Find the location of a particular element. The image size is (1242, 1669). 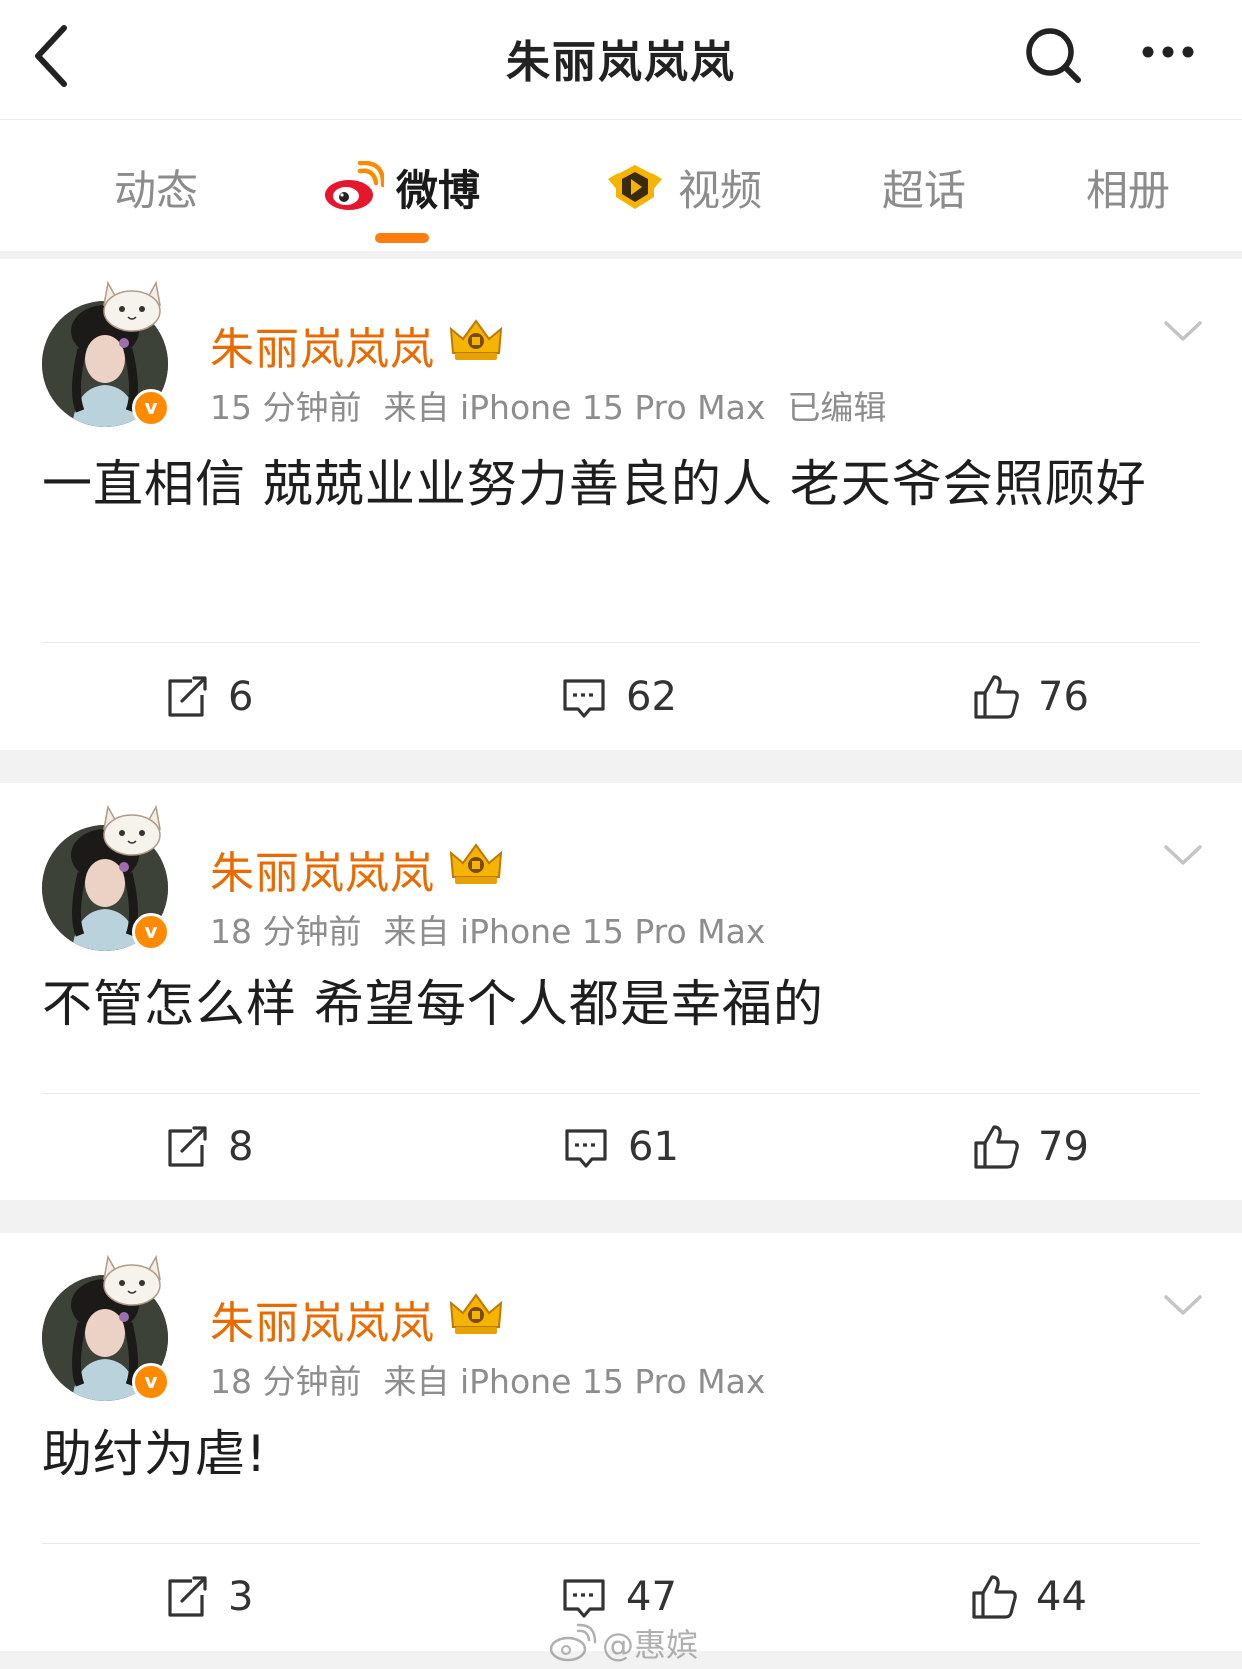

post-time: 15 分钟前 is located at coordinates (286, 407).